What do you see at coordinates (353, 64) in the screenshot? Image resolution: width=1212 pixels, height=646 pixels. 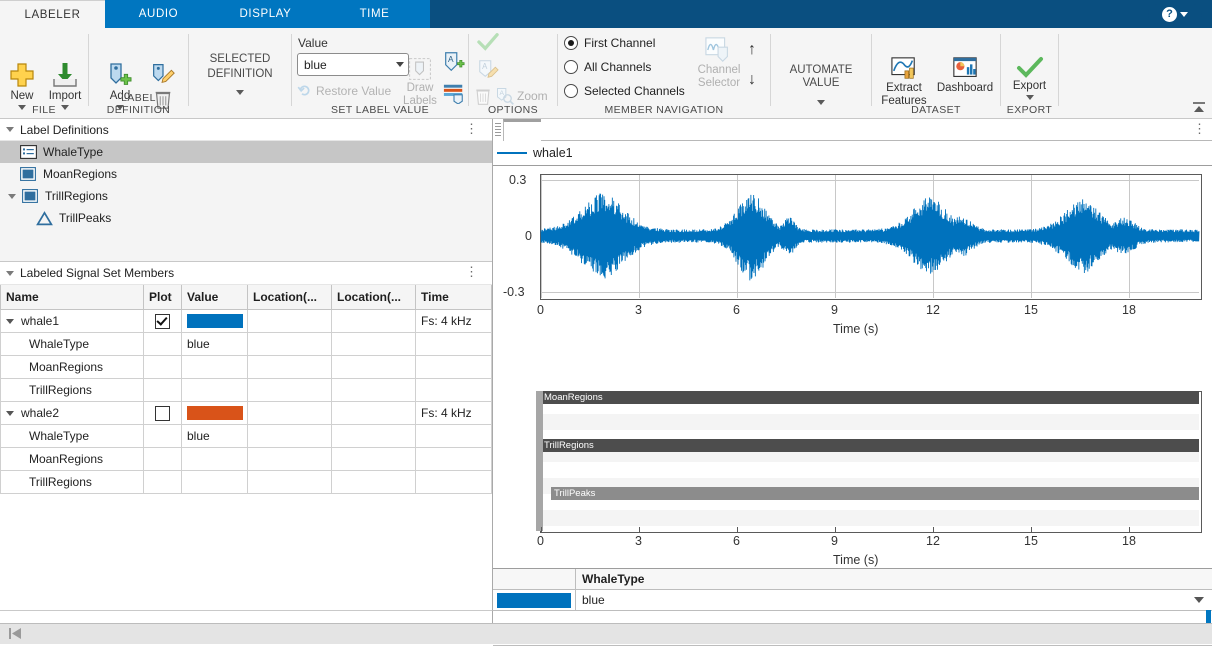 I see `value-combobox: blue` at bounding box center [353, 64].